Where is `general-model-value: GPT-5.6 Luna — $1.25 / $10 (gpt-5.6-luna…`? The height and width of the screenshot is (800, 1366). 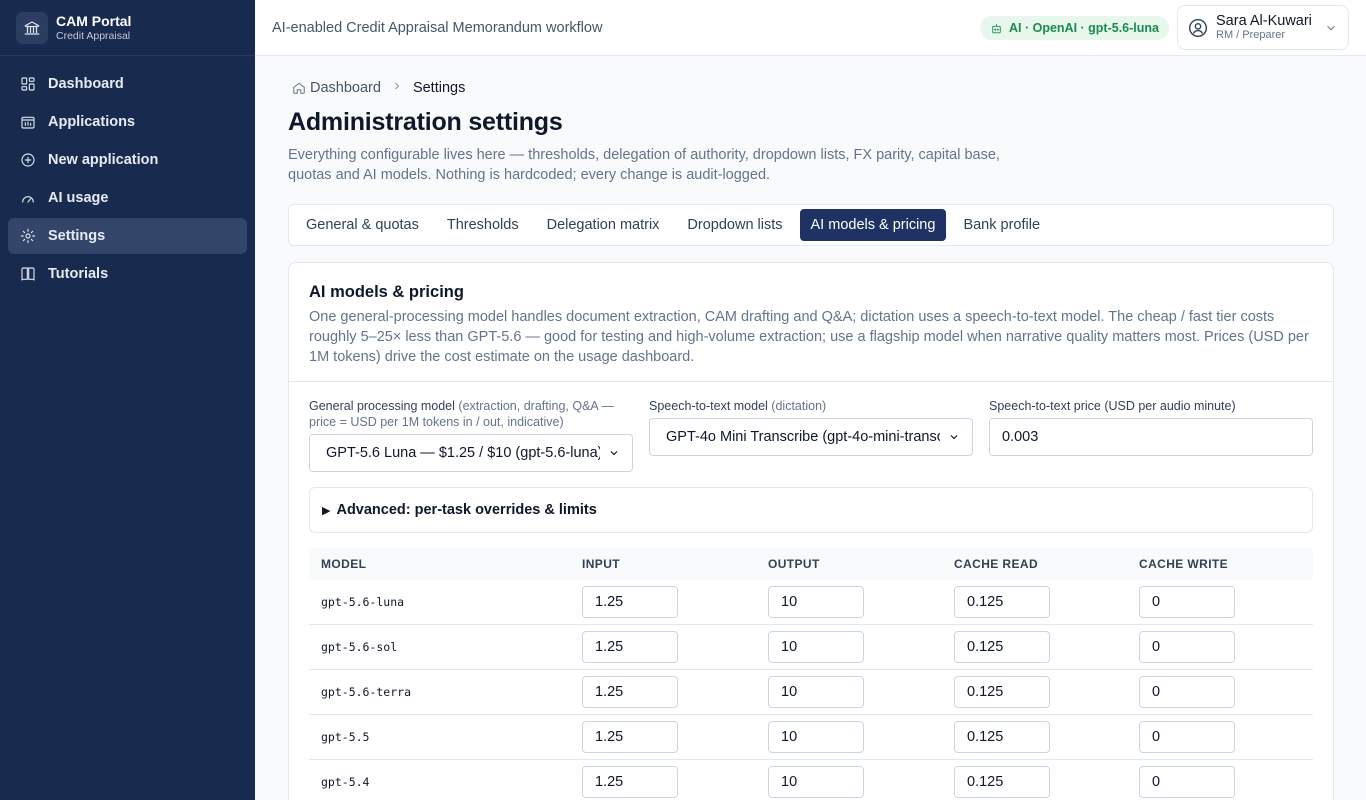 general-model-value: GPT-5.6 Luna — $1.25 / $10 (gpt-5.6-luna… is located at coordinates (463, 453).